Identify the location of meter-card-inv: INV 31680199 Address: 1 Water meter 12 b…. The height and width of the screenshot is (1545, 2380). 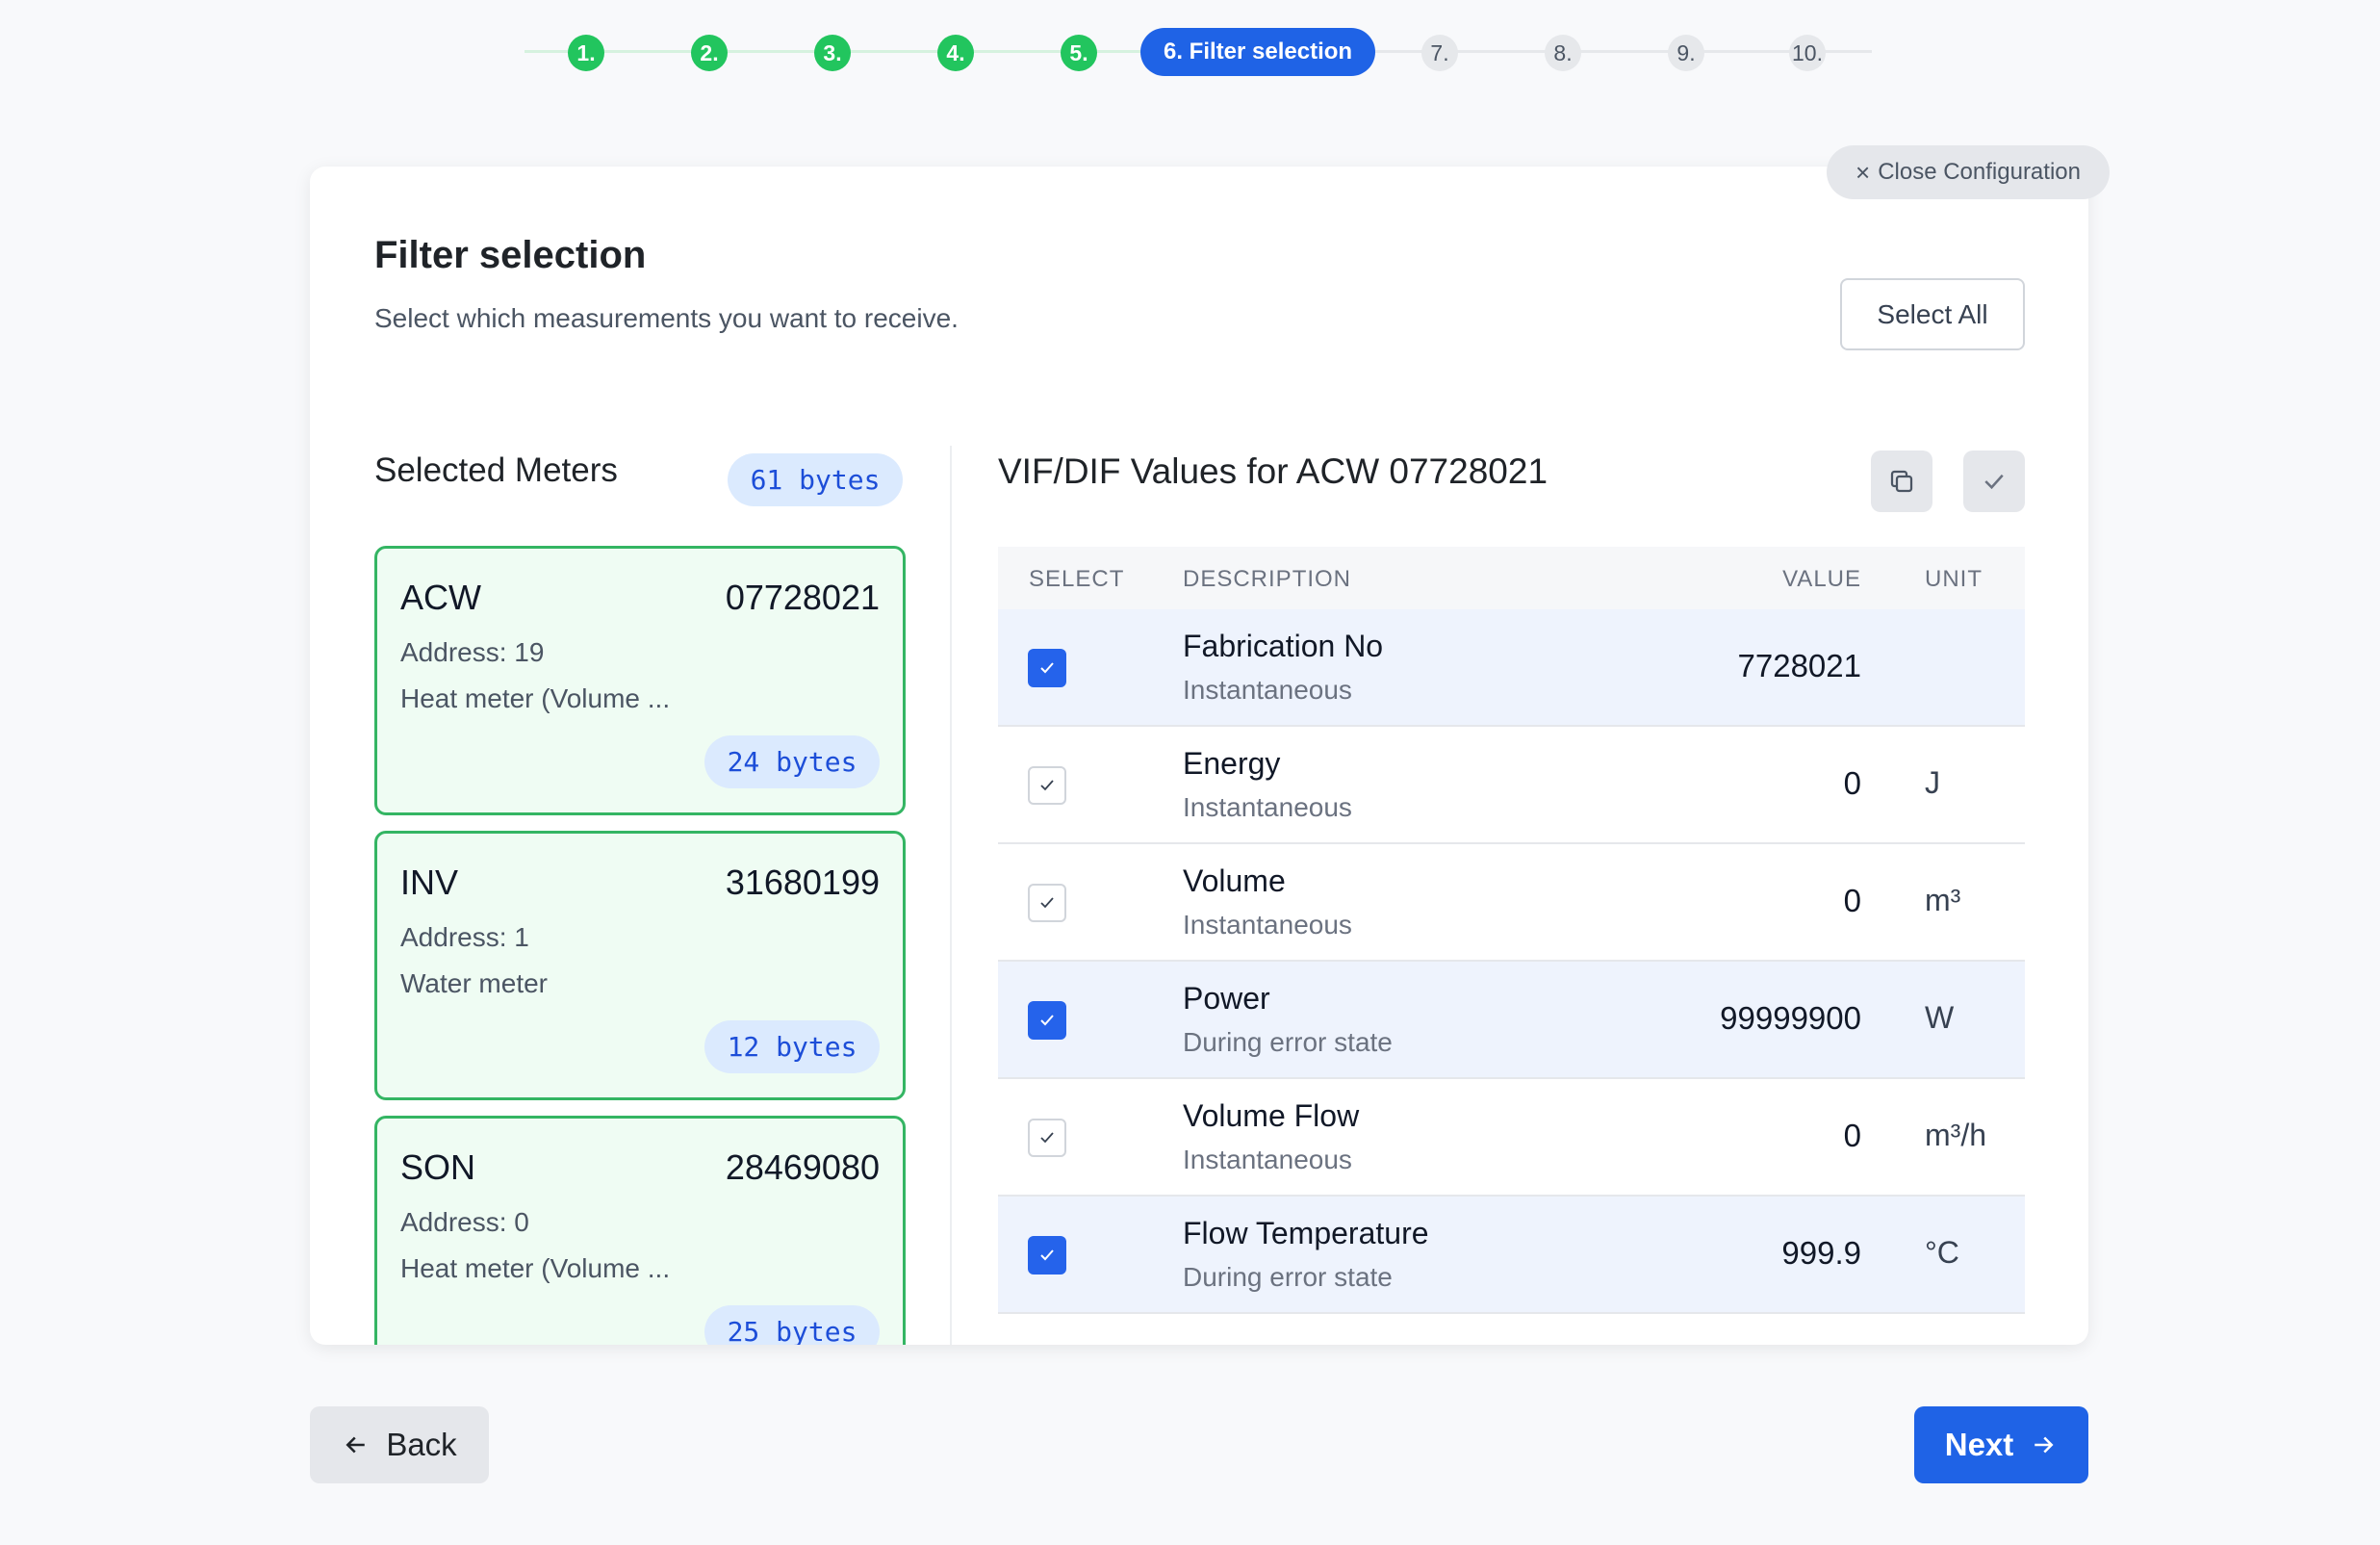
(640, 965).